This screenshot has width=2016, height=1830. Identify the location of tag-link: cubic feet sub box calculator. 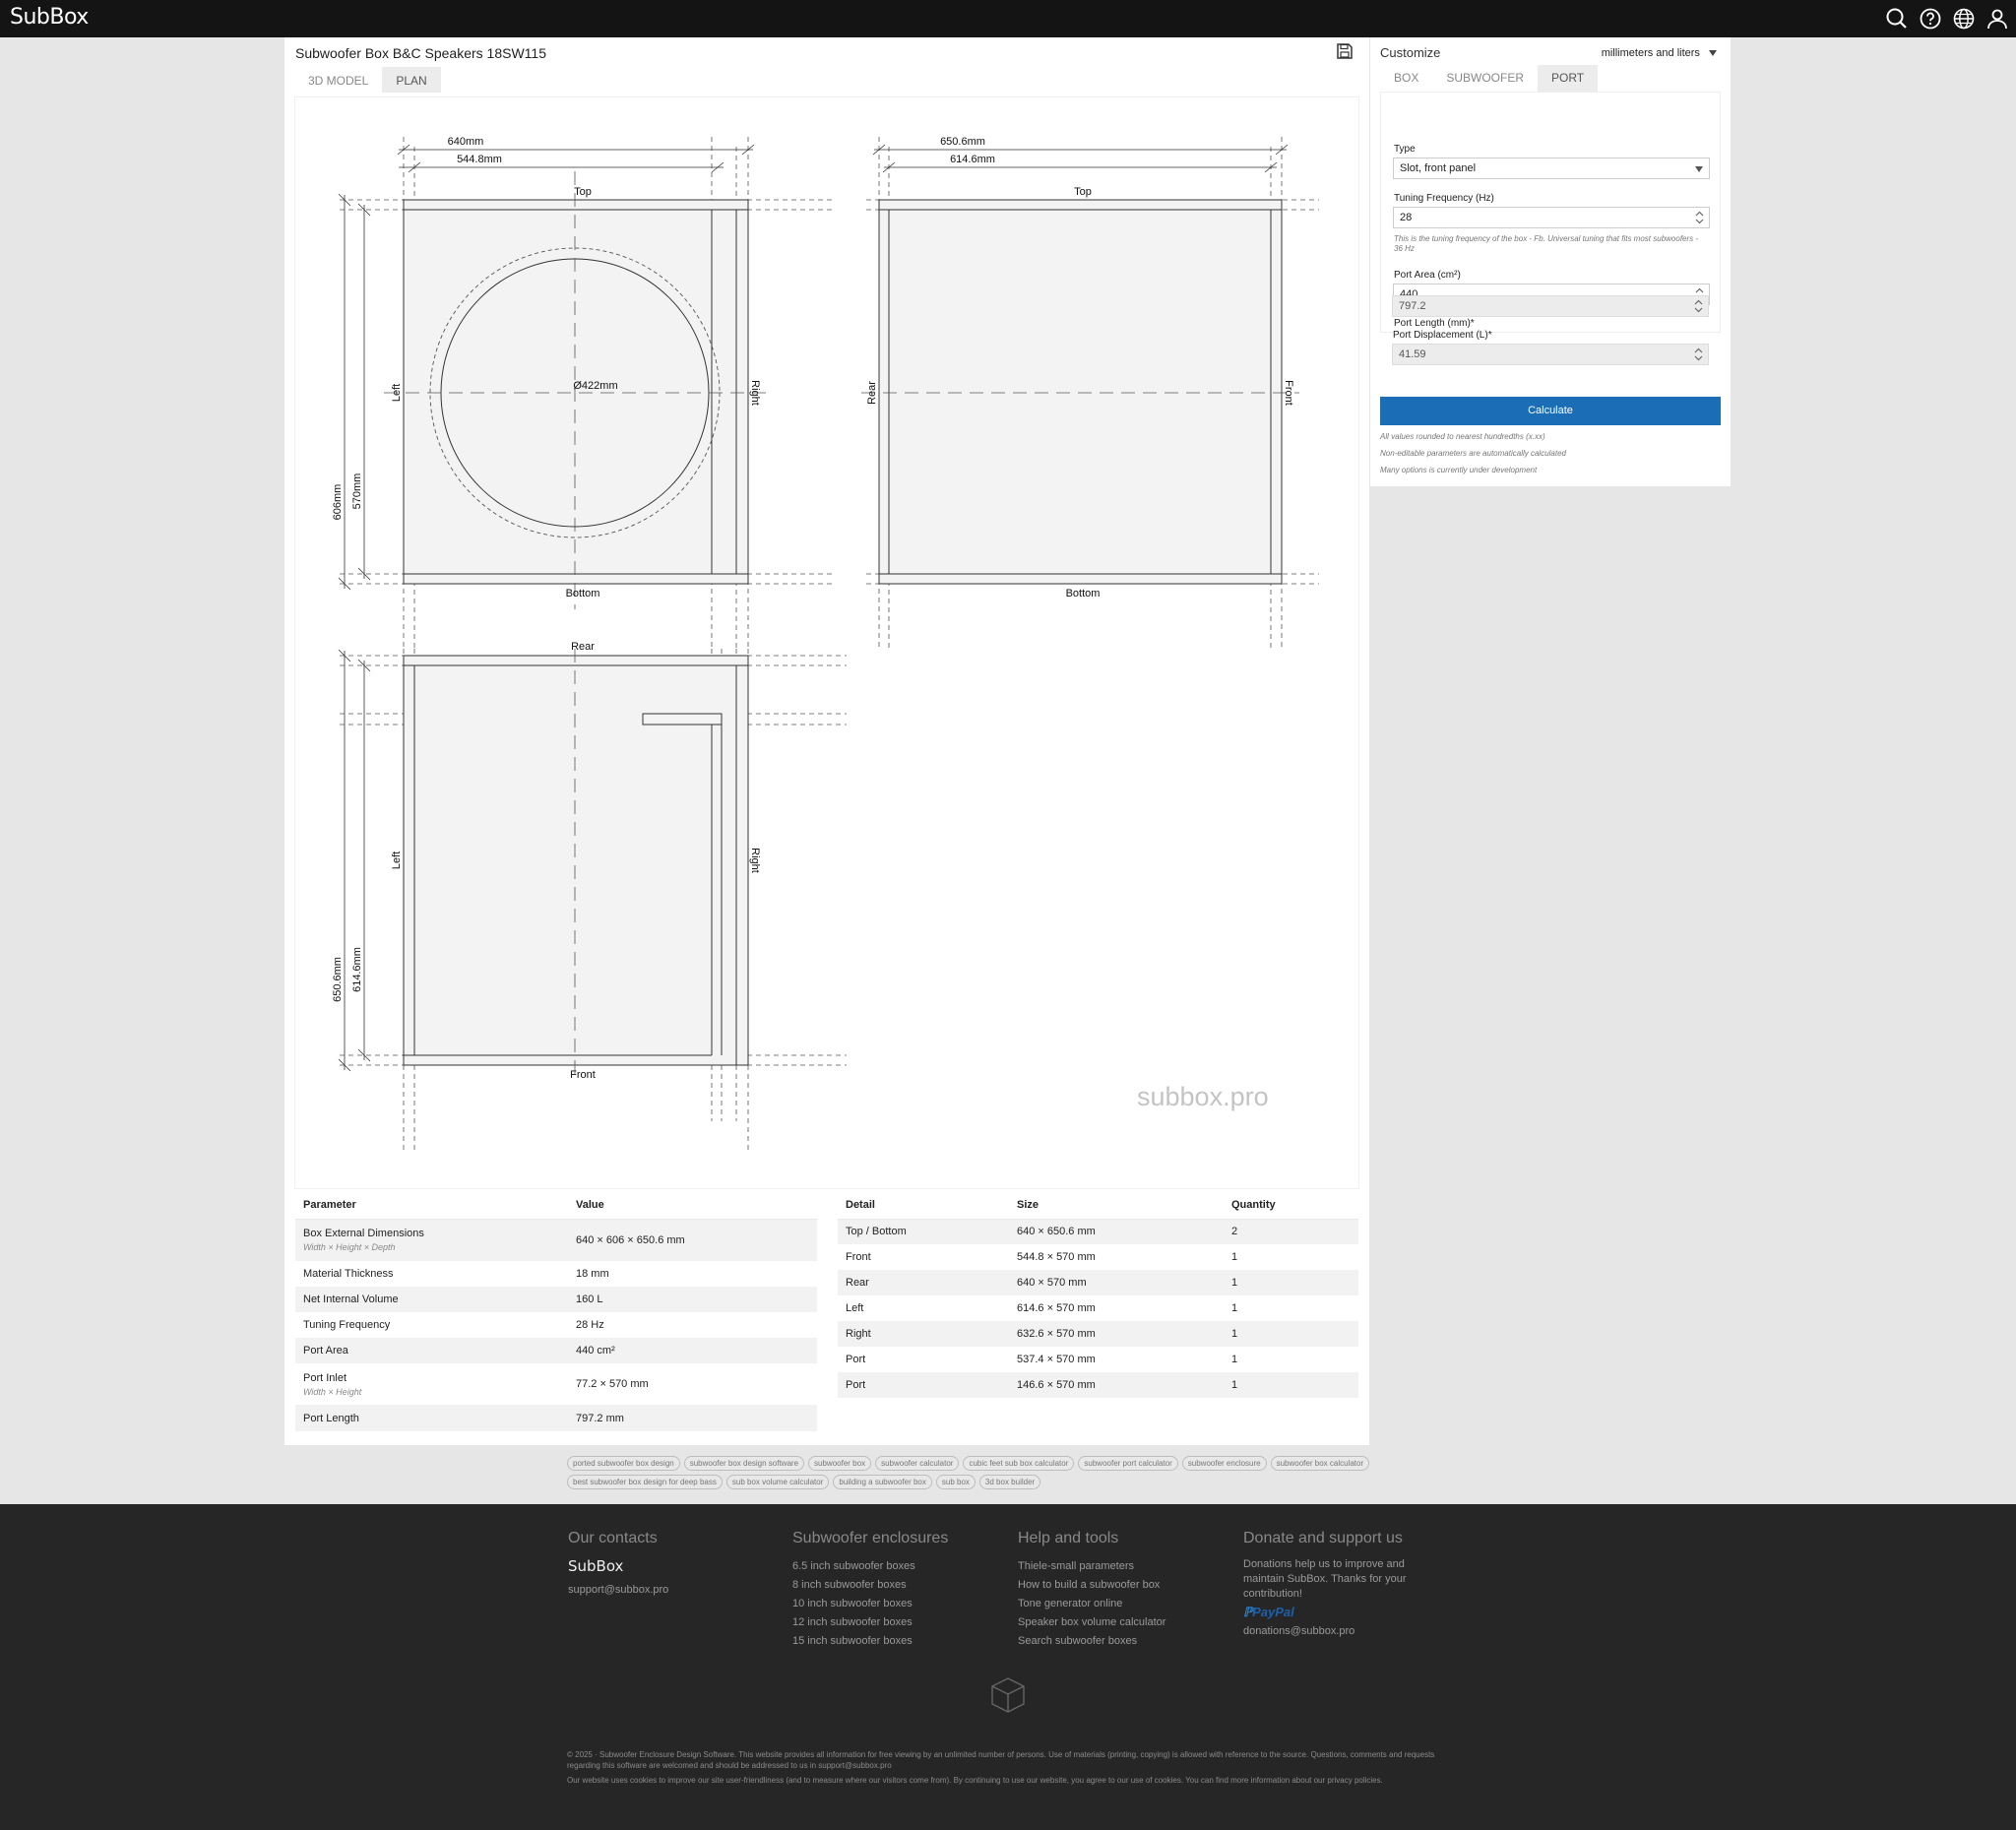
(1019, 1463).